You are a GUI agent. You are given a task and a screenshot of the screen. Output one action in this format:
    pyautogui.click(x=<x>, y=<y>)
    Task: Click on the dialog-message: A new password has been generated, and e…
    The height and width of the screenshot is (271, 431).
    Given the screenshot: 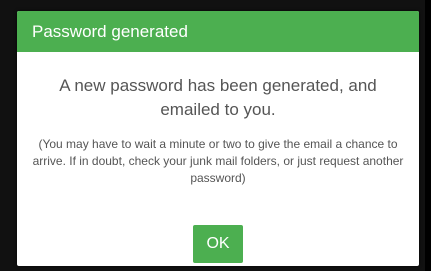 What is the action you would take?
    pyautogui.click(x=218, y=97)
    